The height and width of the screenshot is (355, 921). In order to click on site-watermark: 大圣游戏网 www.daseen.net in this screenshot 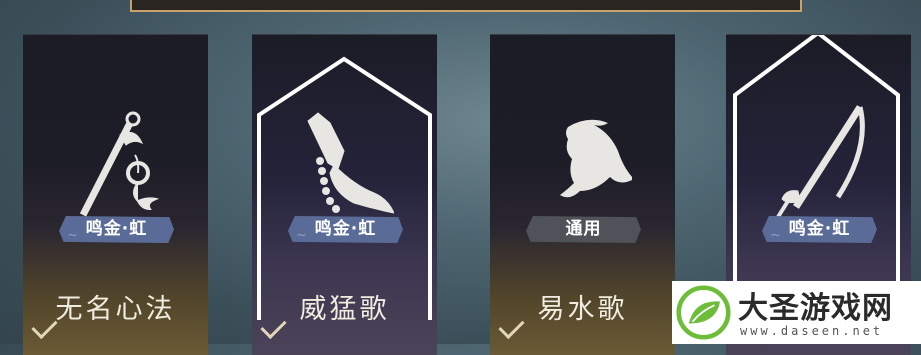, I will do `click(796, 312)`.